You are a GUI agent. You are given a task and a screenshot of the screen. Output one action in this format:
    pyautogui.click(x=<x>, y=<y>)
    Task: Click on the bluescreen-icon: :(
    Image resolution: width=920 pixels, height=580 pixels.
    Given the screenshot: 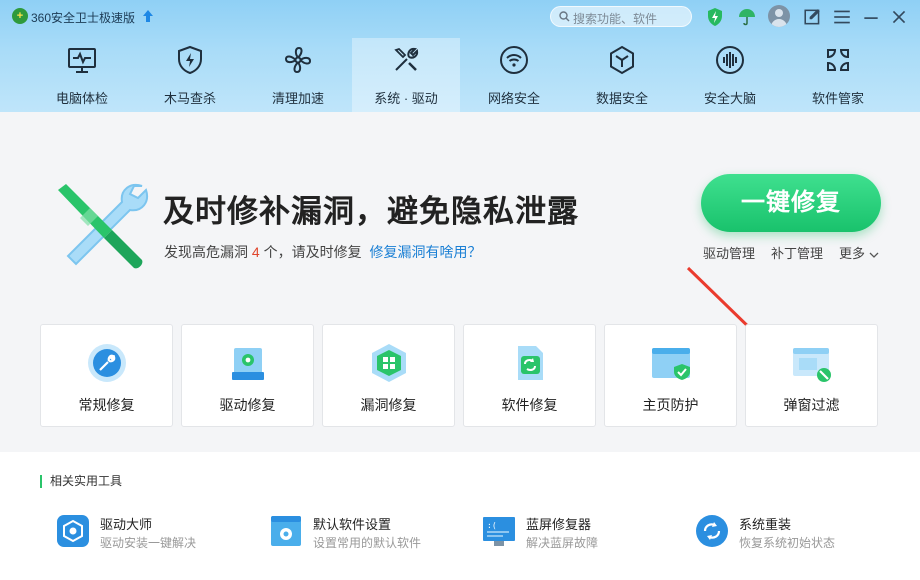 What is the action you would take?
    pyautogui.click(x=499, y=531)
    